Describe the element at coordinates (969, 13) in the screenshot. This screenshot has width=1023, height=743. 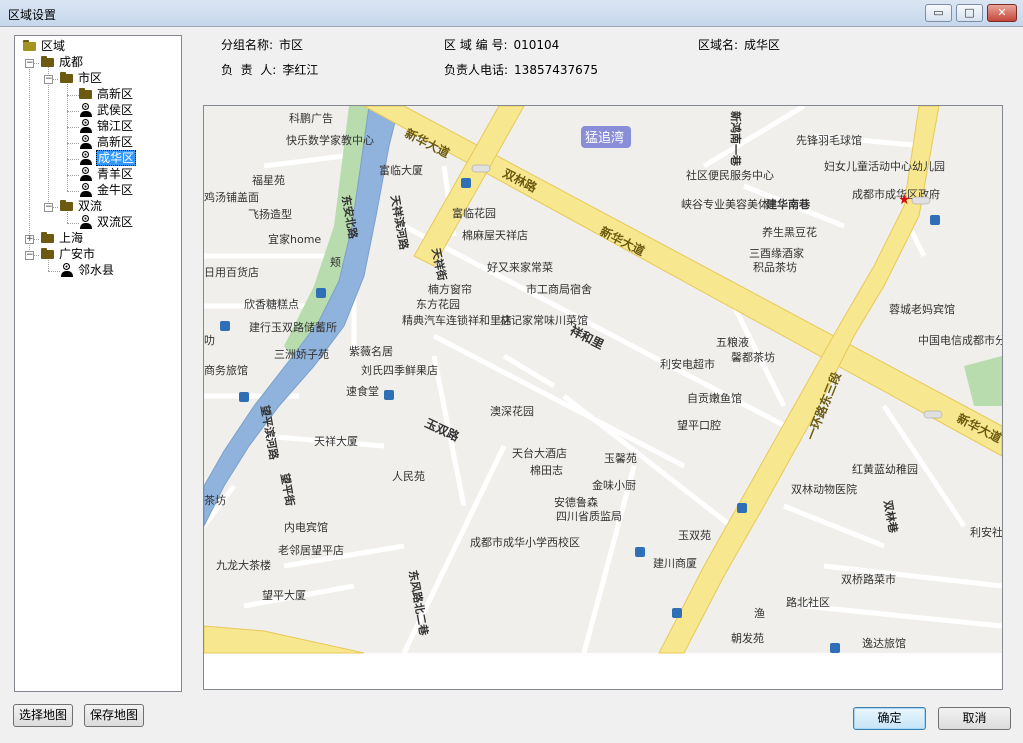
I see `maximize-button: □` at that location.